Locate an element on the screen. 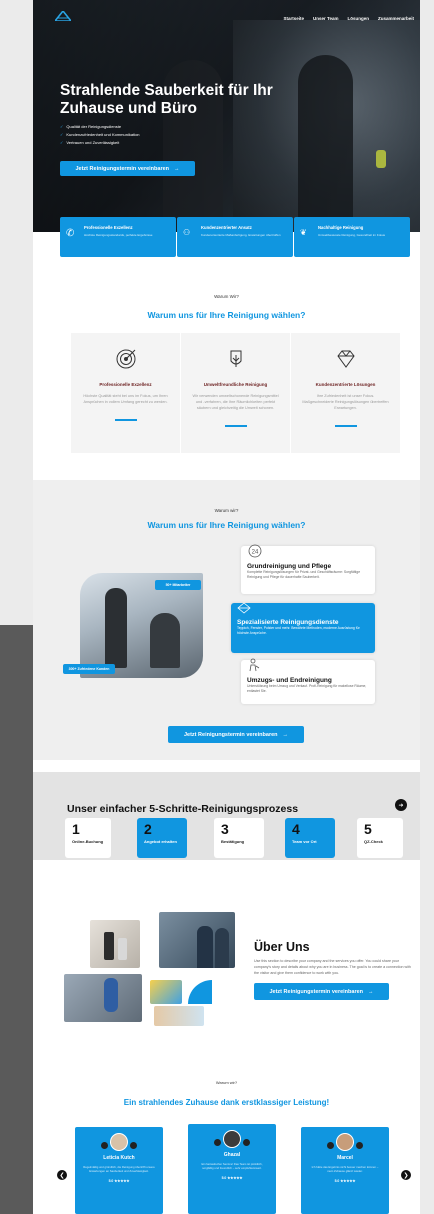  process-step-active: 2 Angebot erhalten is located at coordinates (162, 838).